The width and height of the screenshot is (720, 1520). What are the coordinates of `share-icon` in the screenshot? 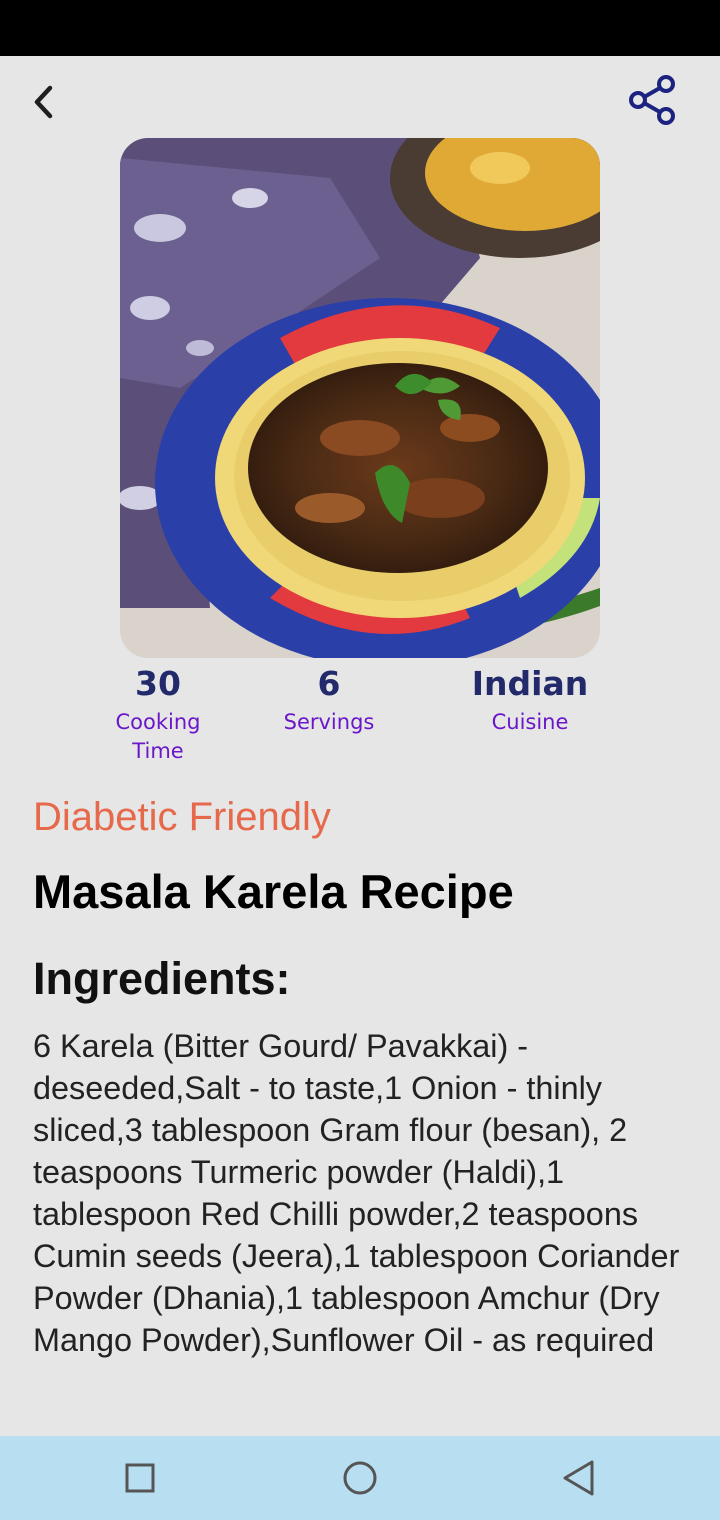 It's located at (652, 100).